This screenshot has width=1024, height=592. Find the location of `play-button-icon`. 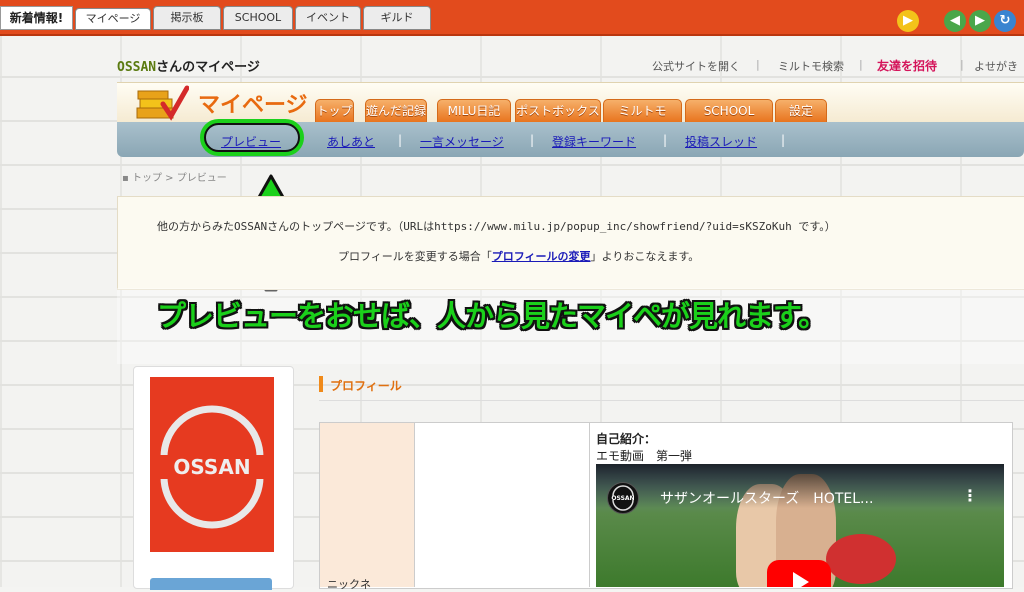

play-button-icon is located at coordinates (799, 573).